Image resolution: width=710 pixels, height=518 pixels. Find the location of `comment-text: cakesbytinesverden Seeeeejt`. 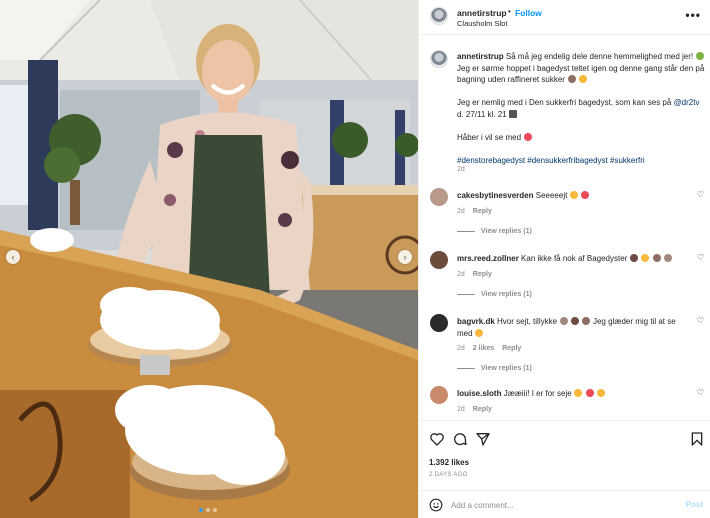

comment-text: cakesbytinesverden Seeeeejt is located at coordinates (573, 196).